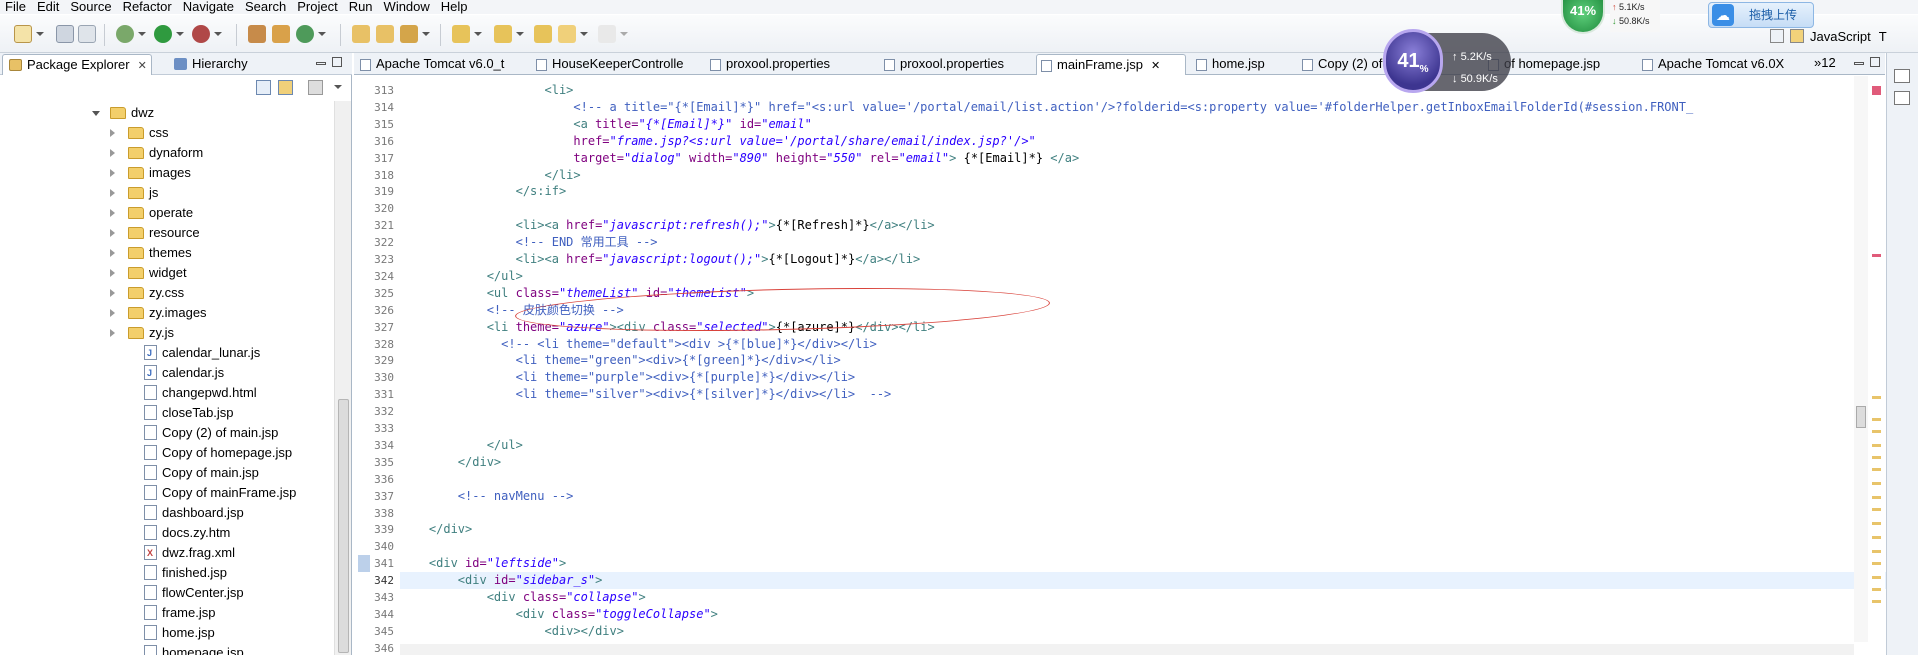 Image resolution: width=1918 pixels, height=655 pixels. Describe the element at coordinates (441, 64) in the screenshot. I see `editor-tab: Apache Tomcat v6.0_t` at that location.